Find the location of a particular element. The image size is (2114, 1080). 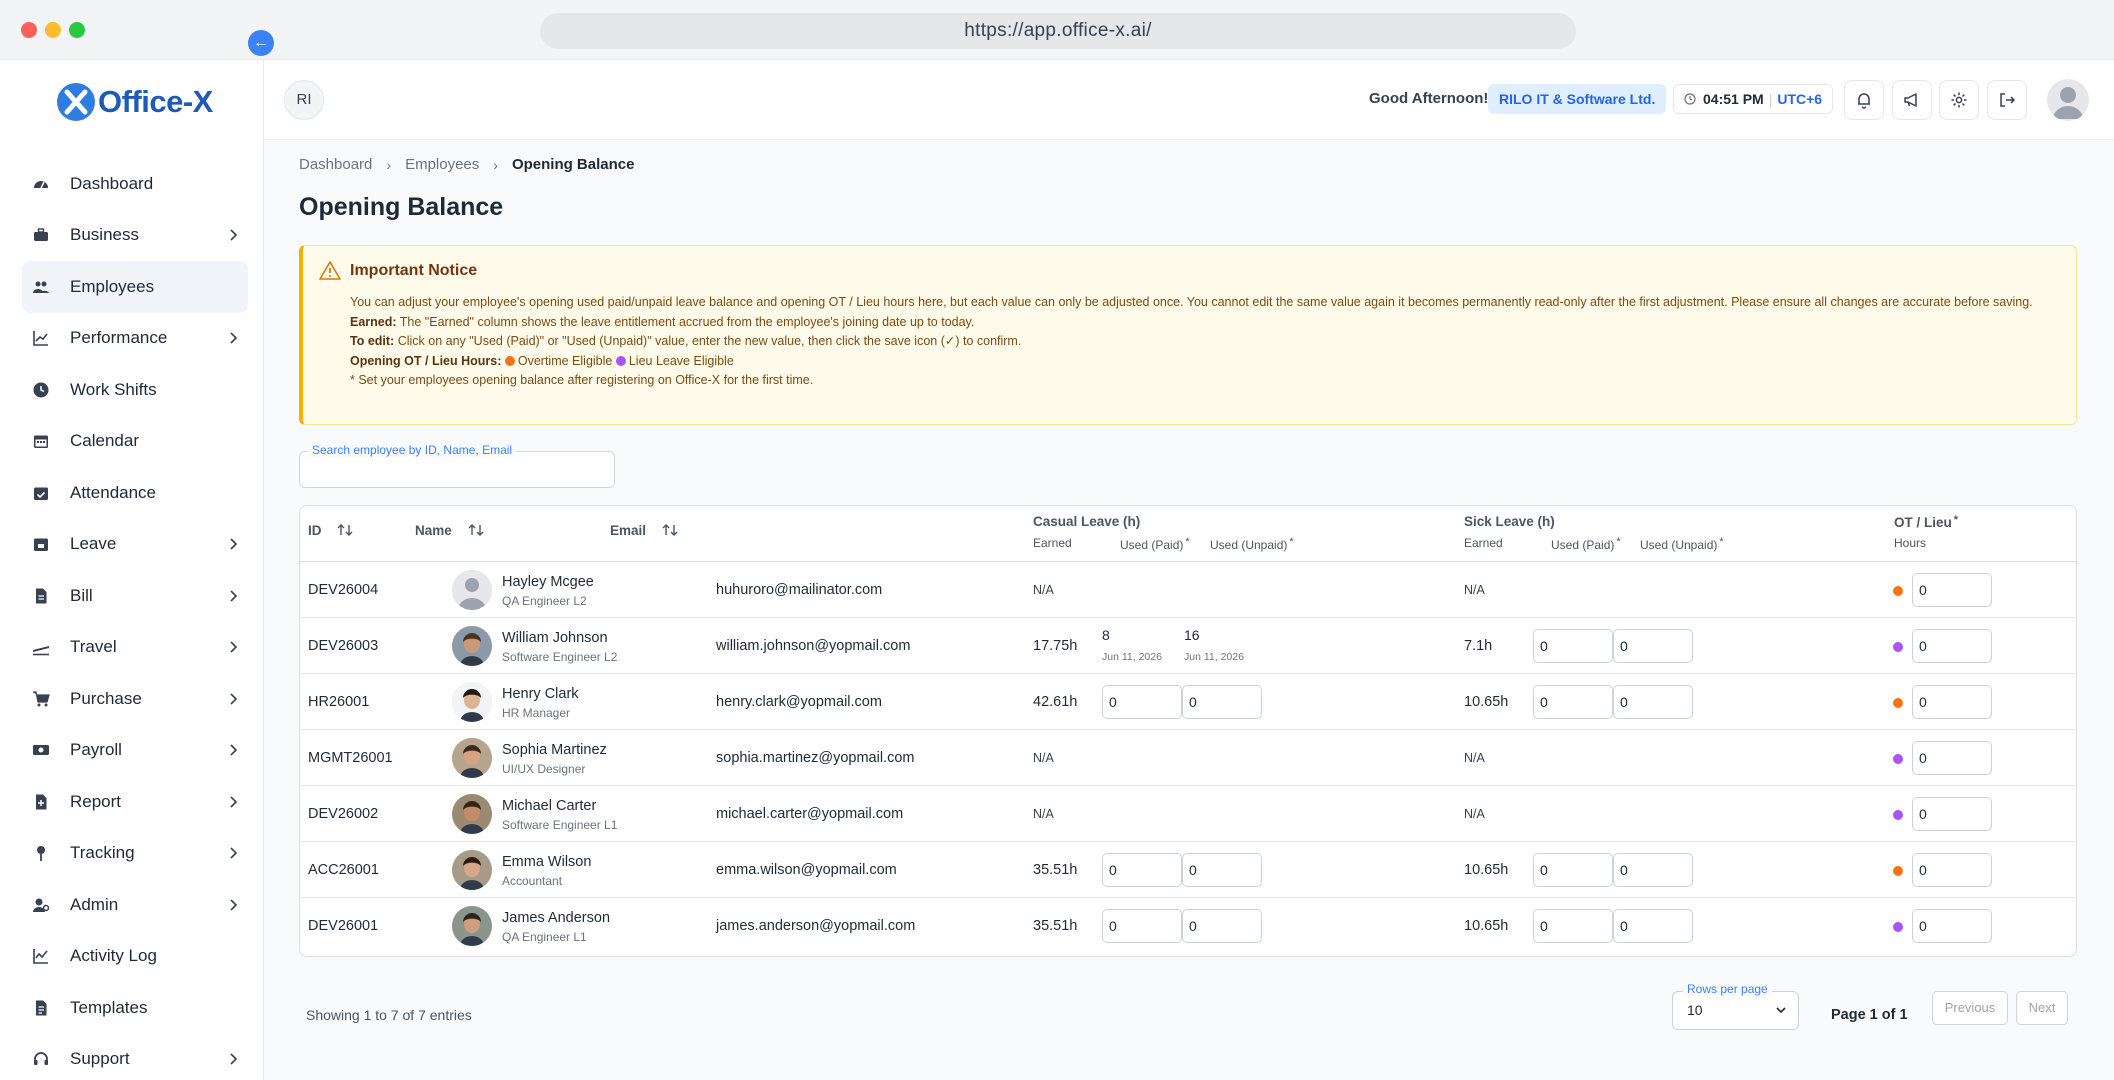

rows-per-page-select: Rows per page 10 is located at coordinates (1735, 1006).